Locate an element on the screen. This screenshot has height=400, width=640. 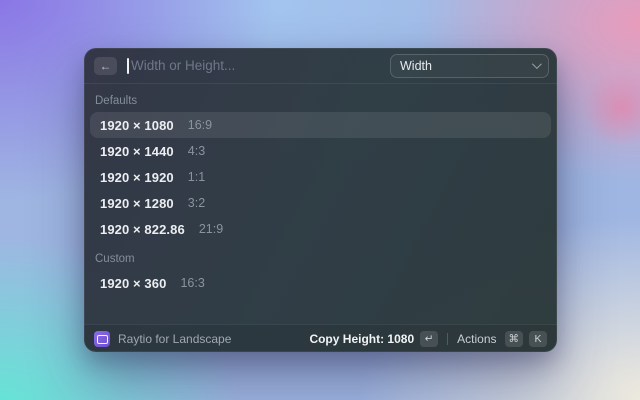
resolution-size: 1920 × 1080 is located at coordinates (137, 125).